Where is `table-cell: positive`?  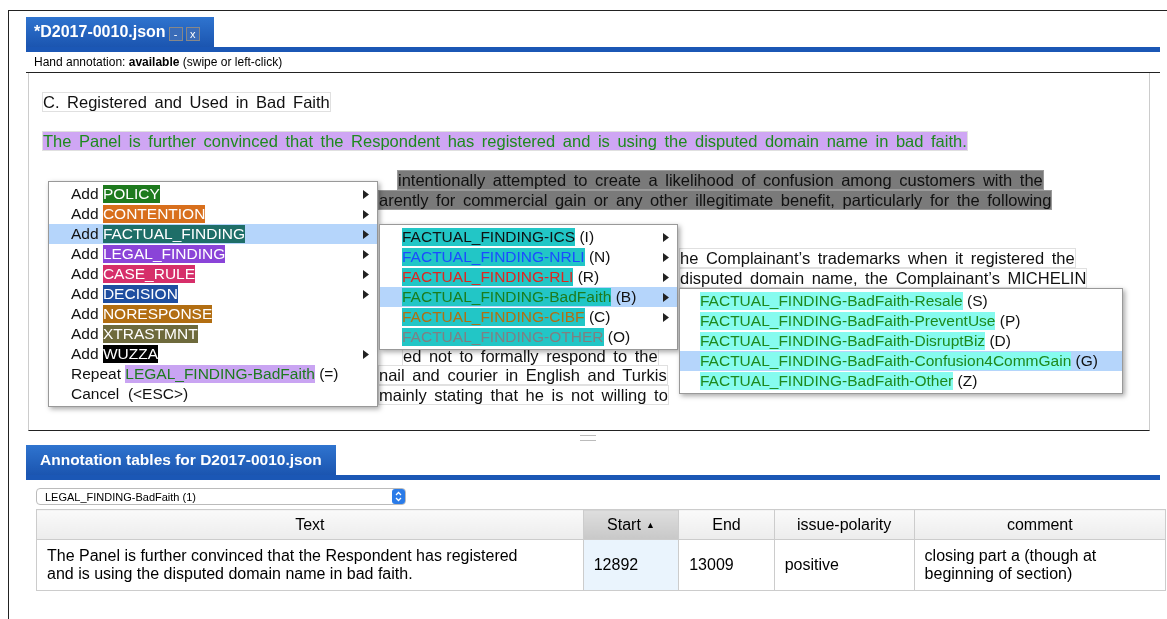 table-cell: positive is located at coordinates (844, 565).